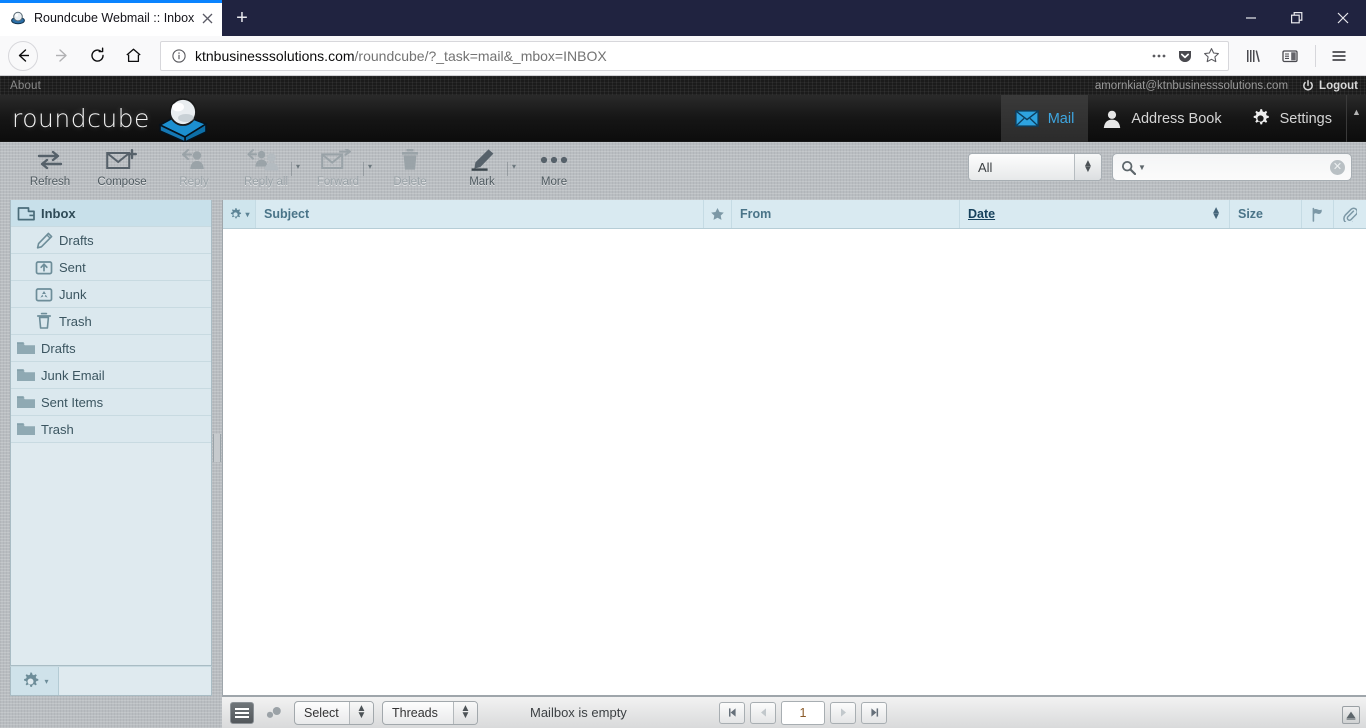 The height and width of the screenshot is (728, 1366). What do you see at coordinates (242, 712) in the screenshot?
I see `list-view-icon` at bounding box center [242, 712].